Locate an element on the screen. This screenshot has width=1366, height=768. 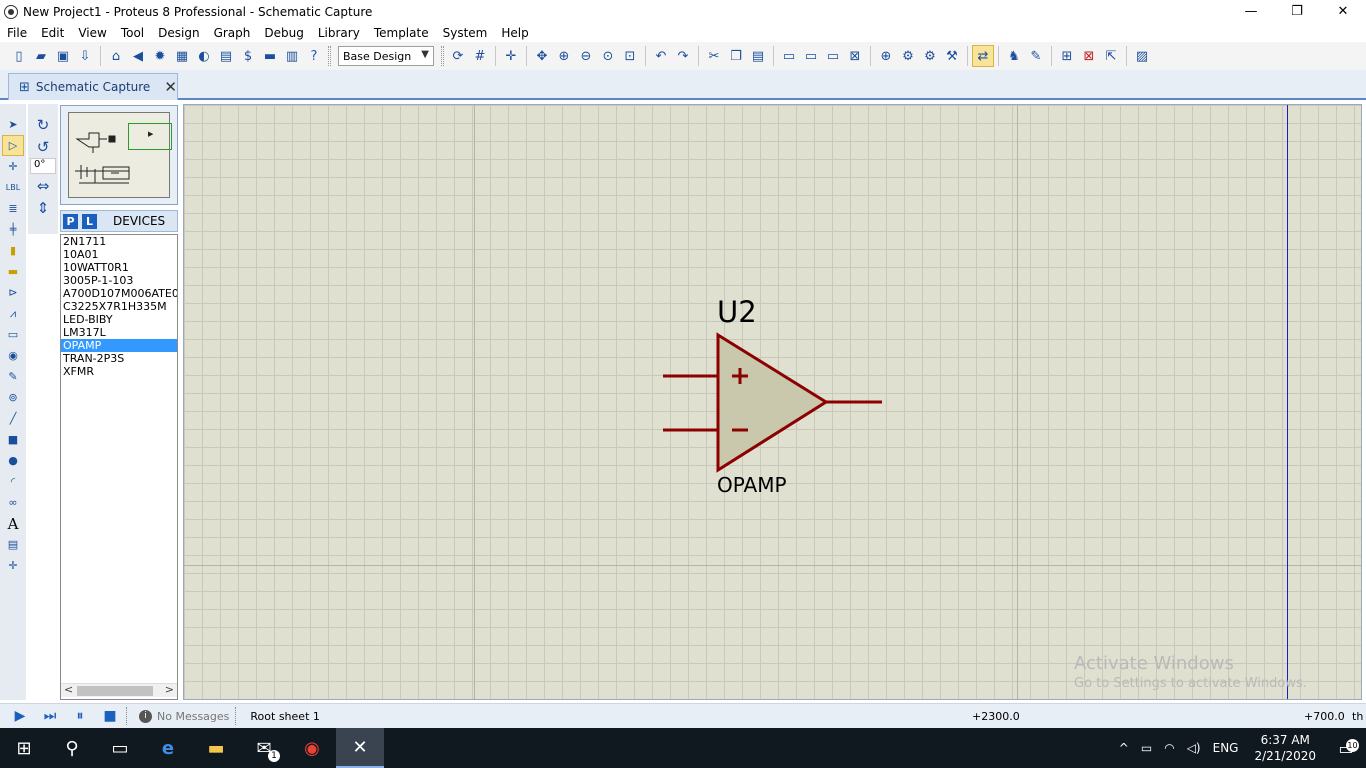
keyboard-icon: ▬ is located at coordinates (270, 56).